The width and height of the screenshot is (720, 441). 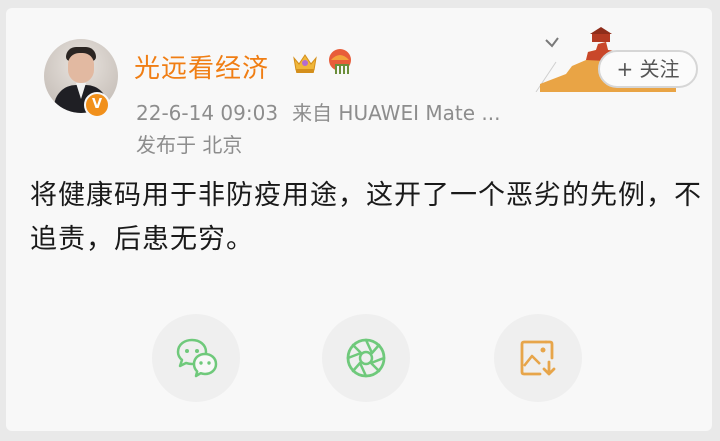 I want to click on post-timestamp: 22-6-14 09:03, so click(x=207, y=113).